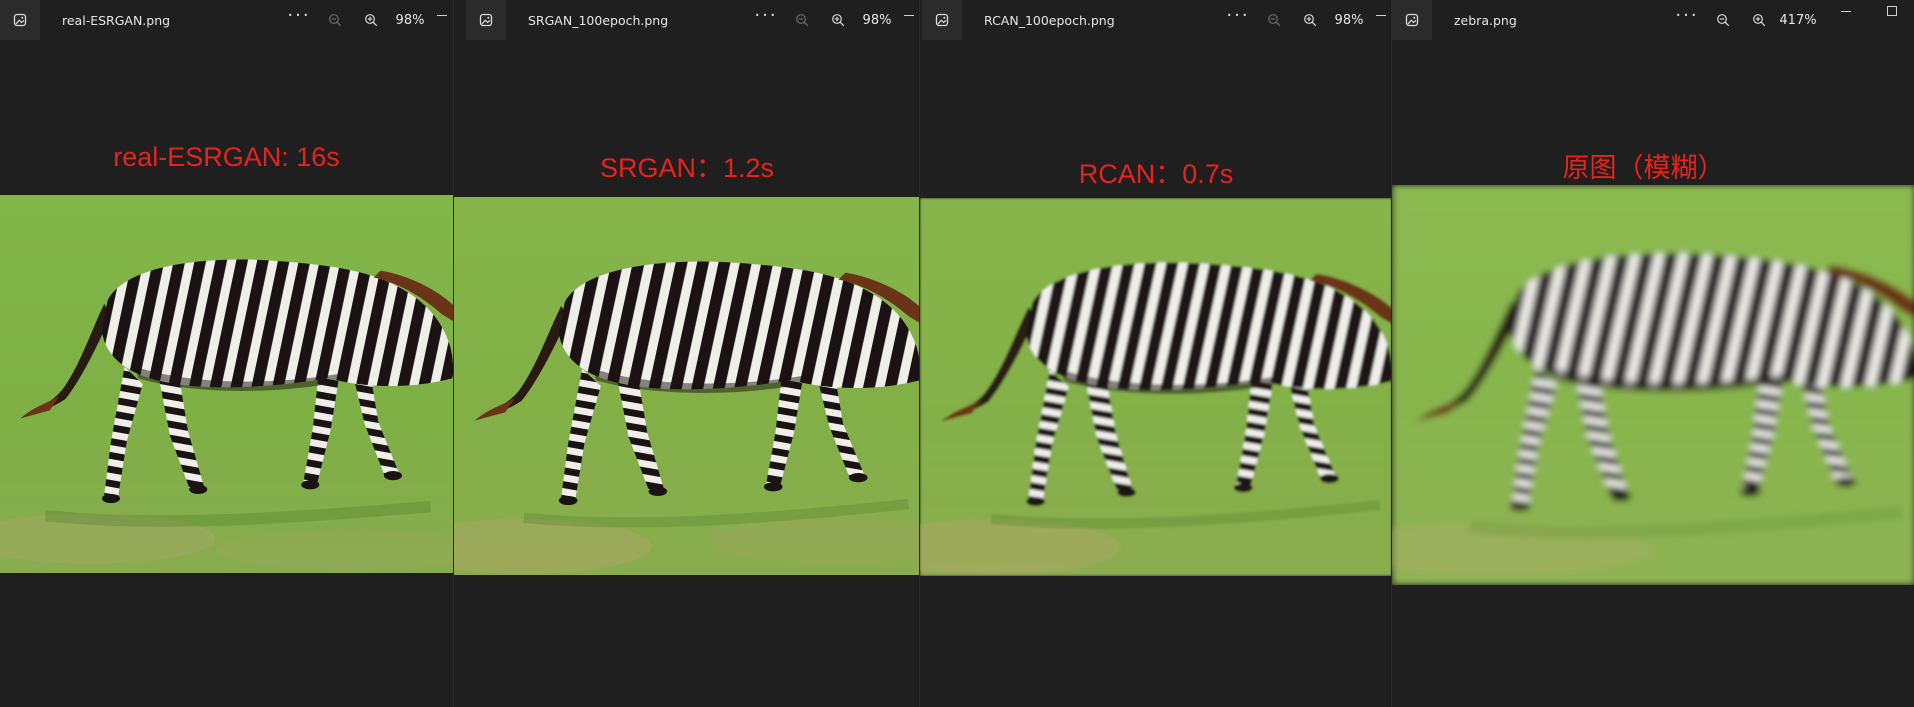  I want to click on zoom-level: 417%, so click(1798, 20).